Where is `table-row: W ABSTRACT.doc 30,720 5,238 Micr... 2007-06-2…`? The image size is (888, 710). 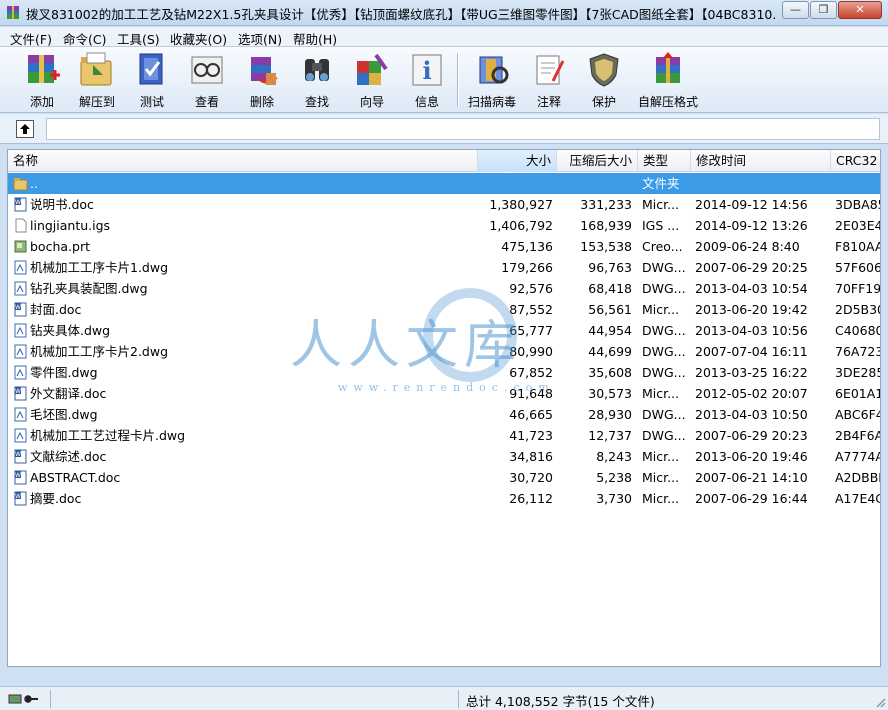
table-row: W ABSTRACT.doc 30,720 5,238 Micr... 2007-06-2… is located at coordinates (444, 477).